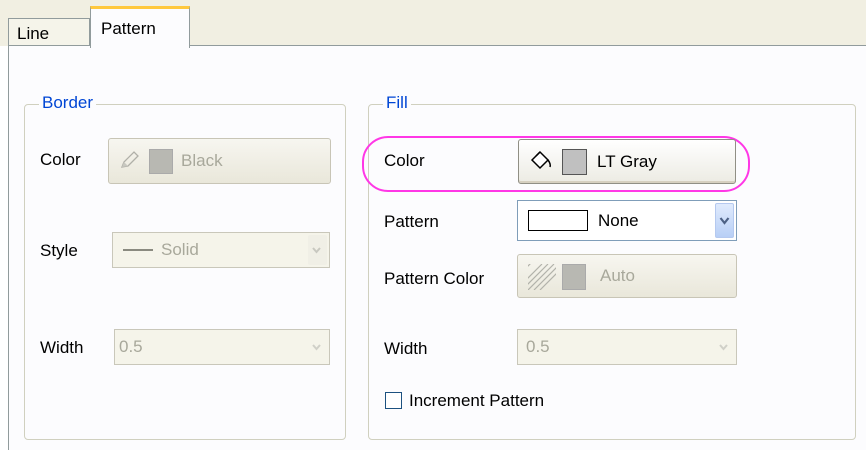  Describe the element at coordinates (60, 159) in the screenshot. I see `border-color-label: Color` at that location.